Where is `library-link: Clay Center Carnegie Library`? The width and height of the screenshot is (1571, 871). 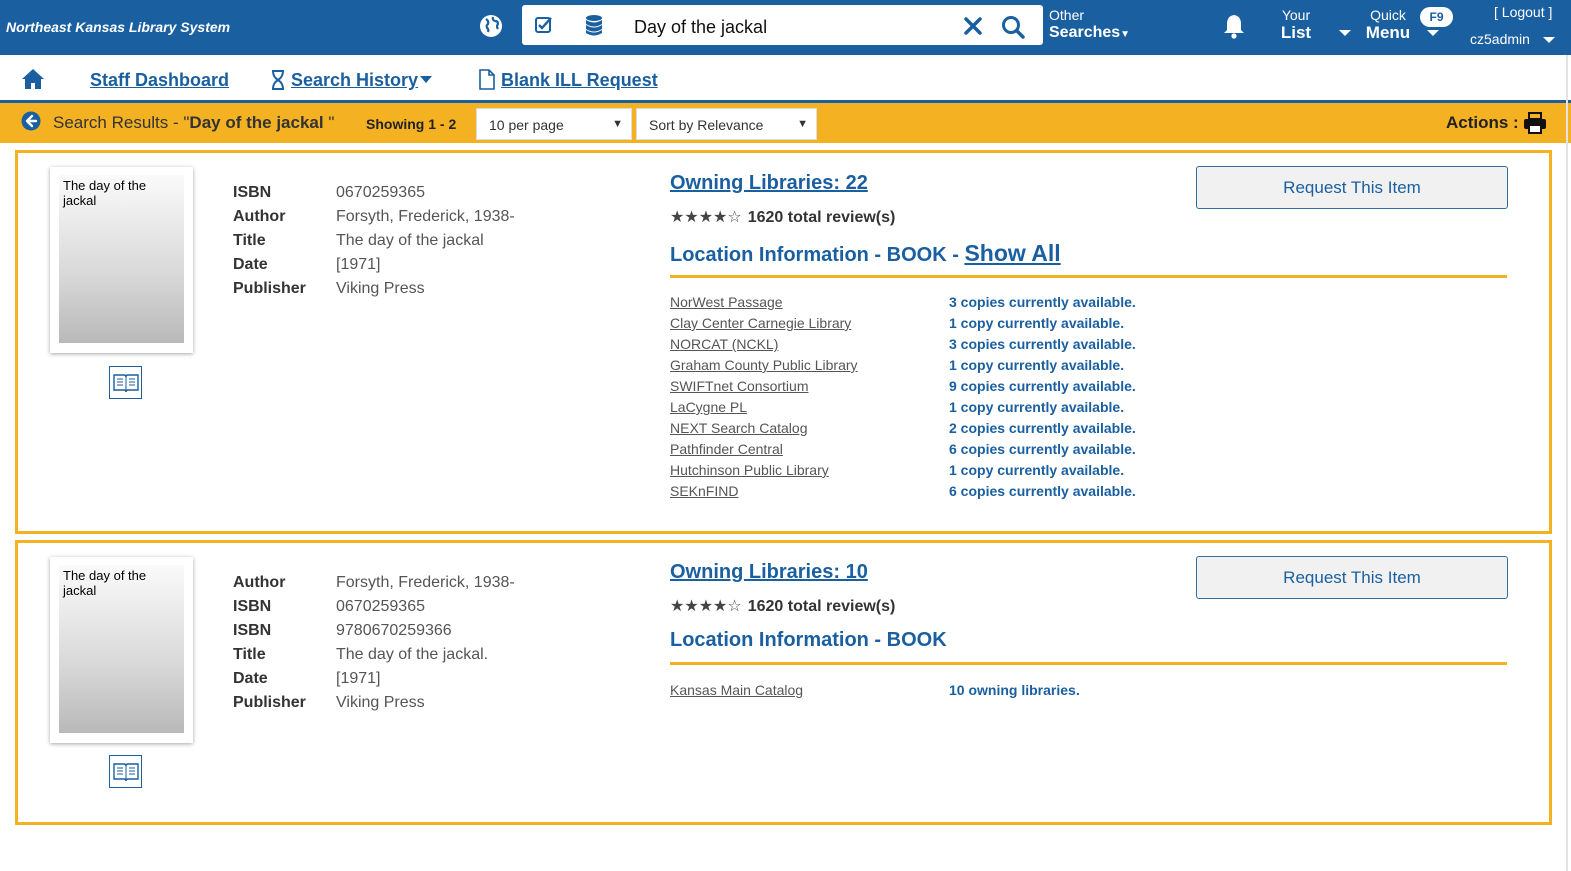 library-link: Clay Center Carnegie Library is located at coordinates (760, 323).